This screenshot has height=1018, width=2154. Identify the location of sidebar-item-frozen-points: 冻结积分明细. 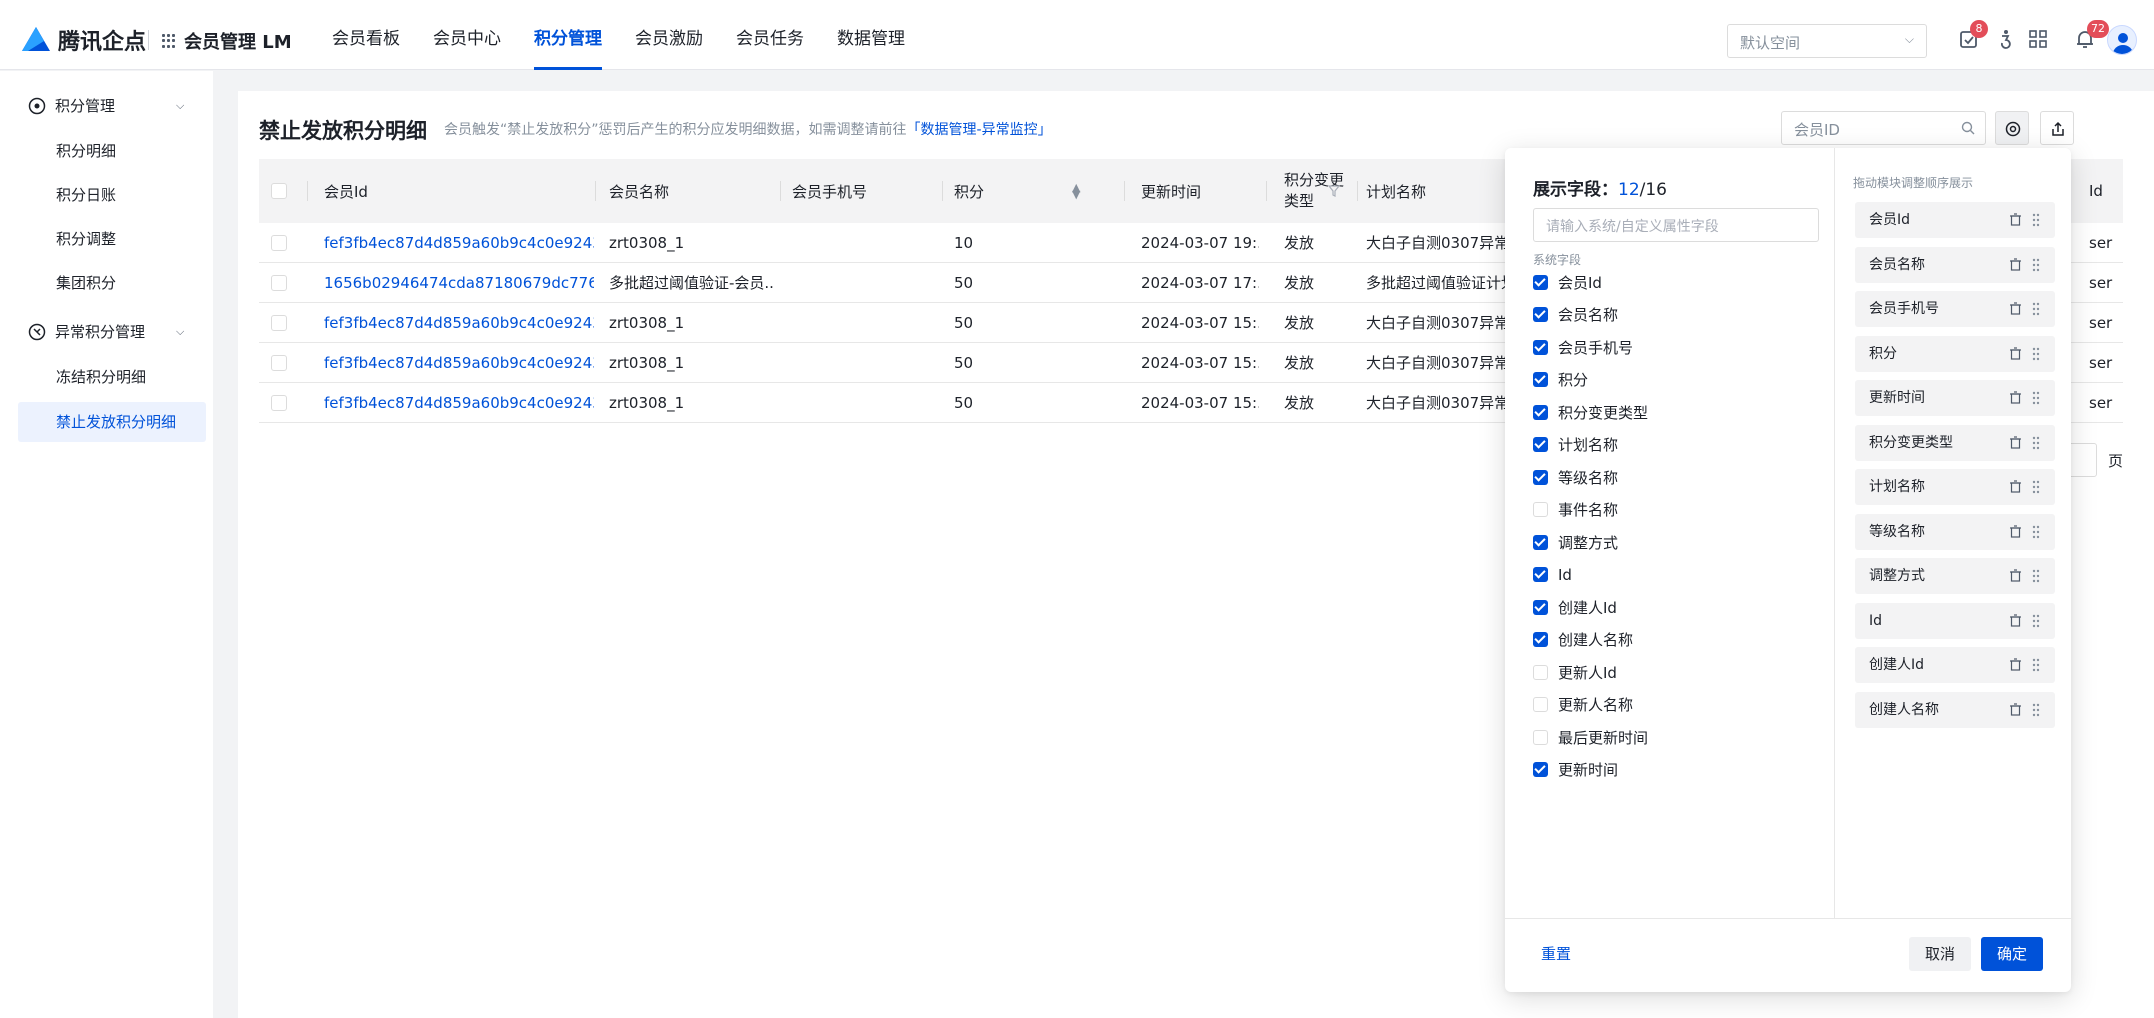
(112, 377).